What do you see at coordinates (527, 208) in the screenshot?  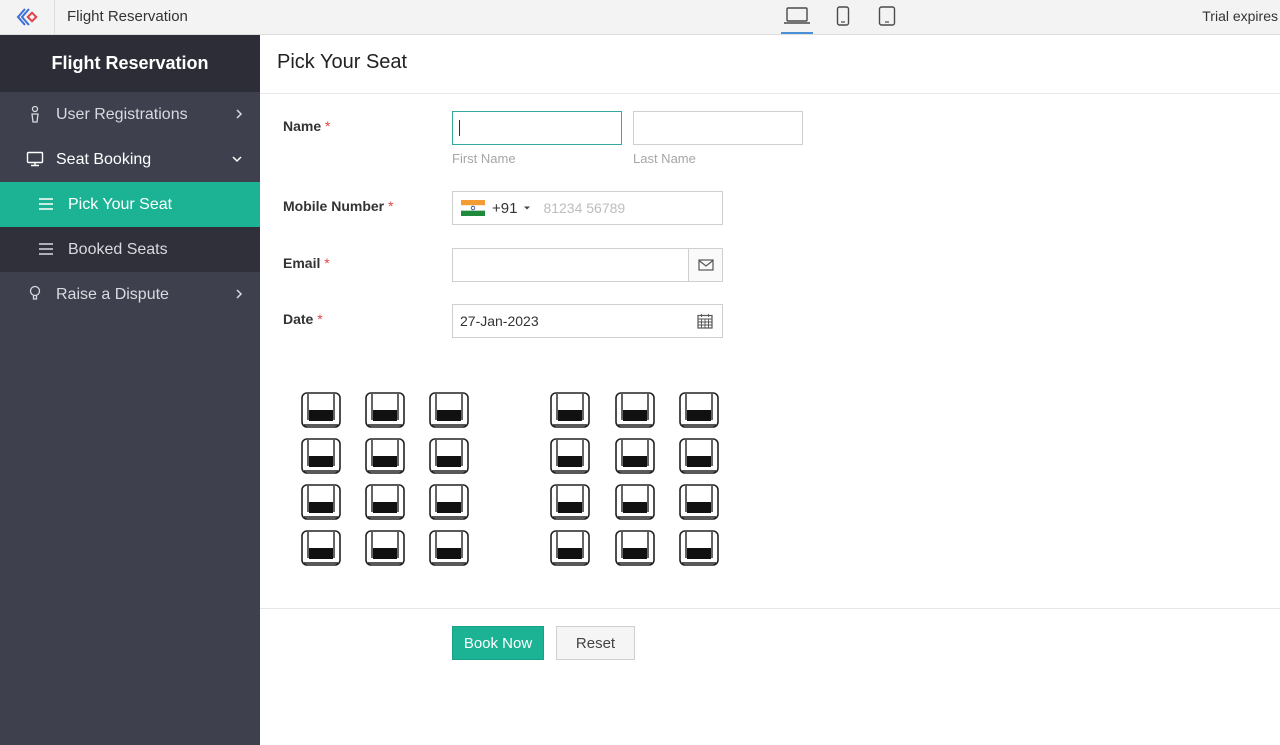 I see `caret-down-icon` at bounding box center [527, 208].